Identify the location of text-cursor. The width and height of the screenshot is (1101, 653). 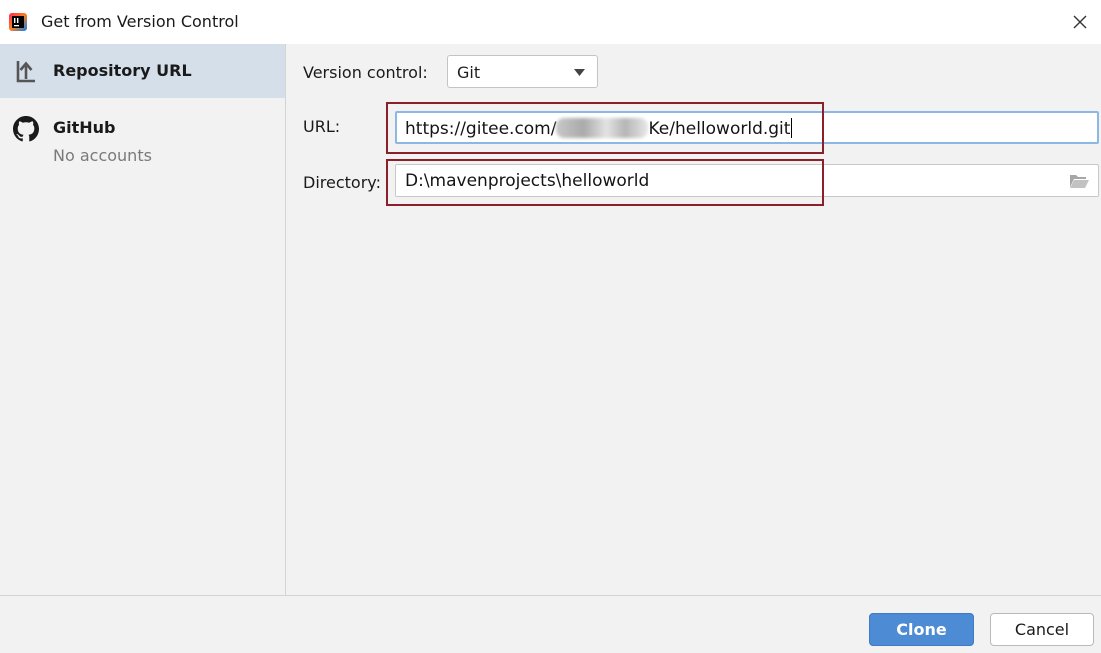
(792, 128).